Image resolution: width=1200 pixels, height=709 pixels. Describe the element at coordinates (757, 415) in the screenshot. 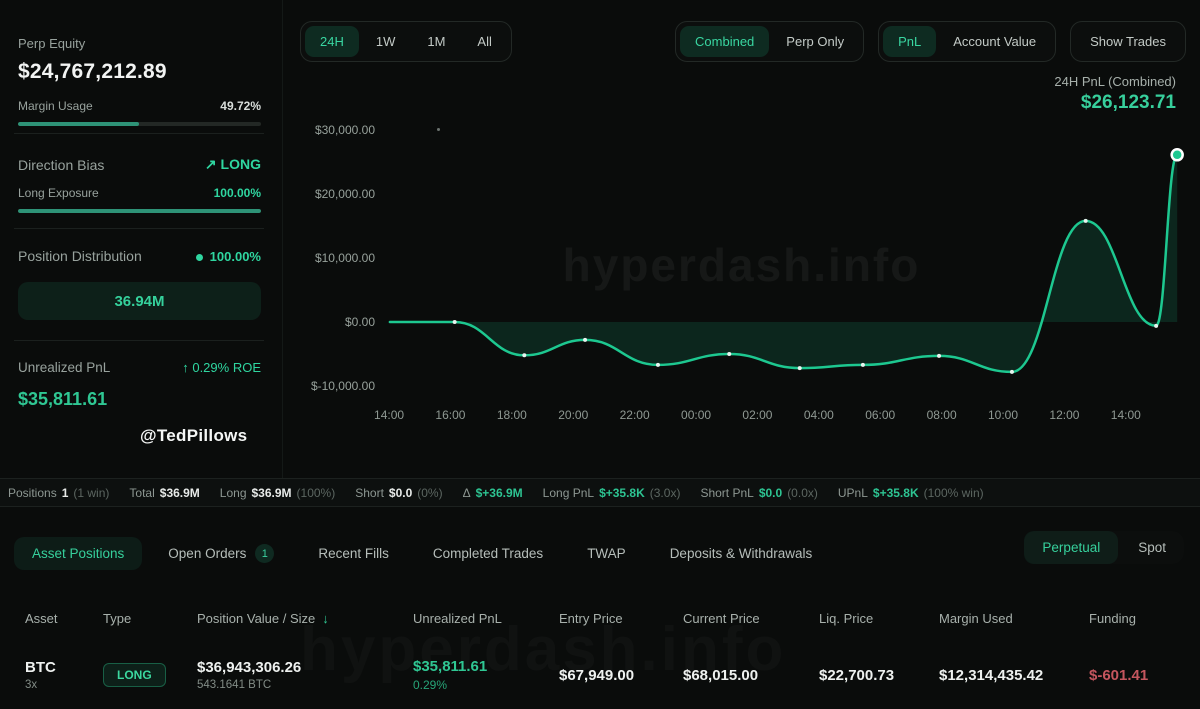

I see `x-tick: 02:00` at that location.